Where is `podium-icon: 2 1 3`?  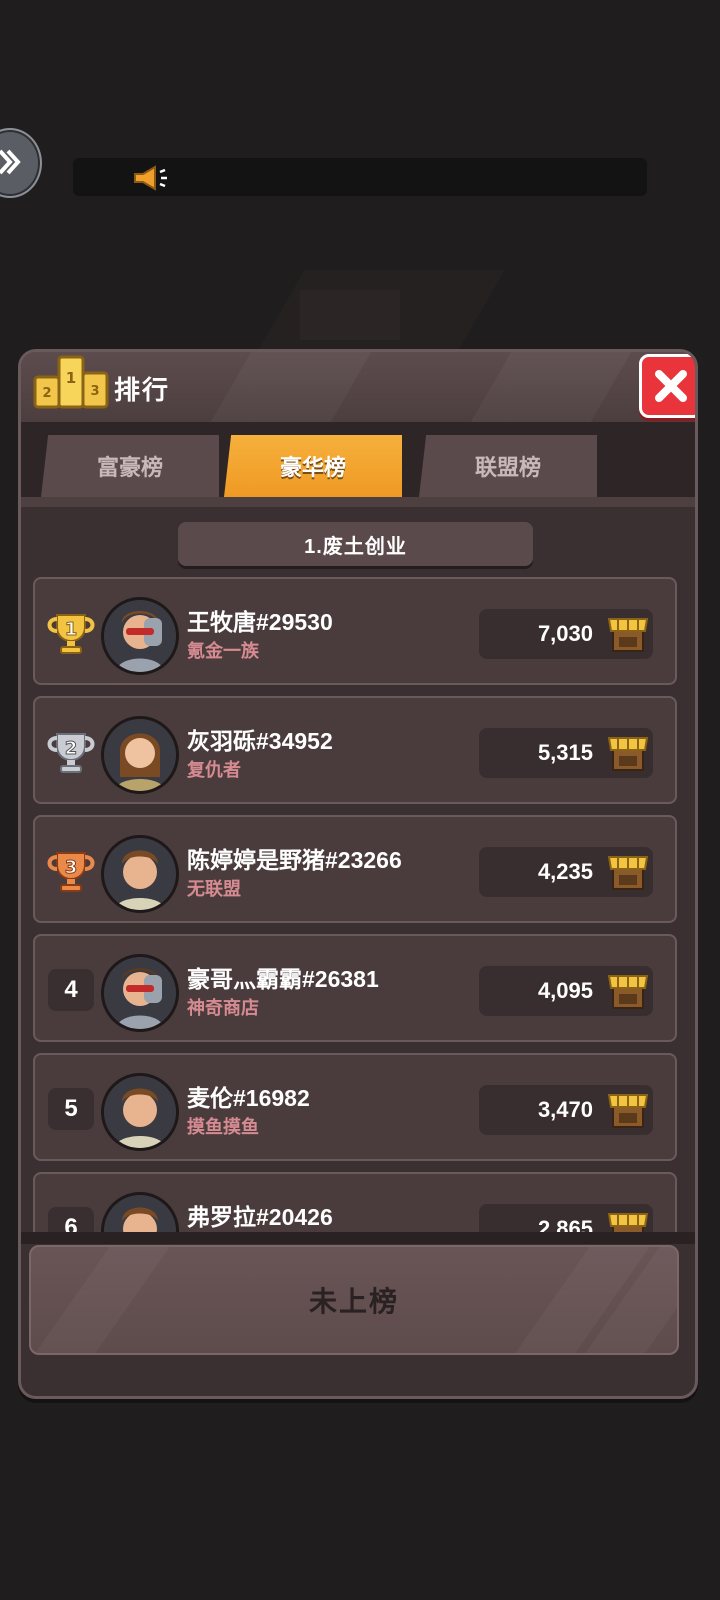
podium-icon: 2 1 3 is located at coordinates (71, 382).